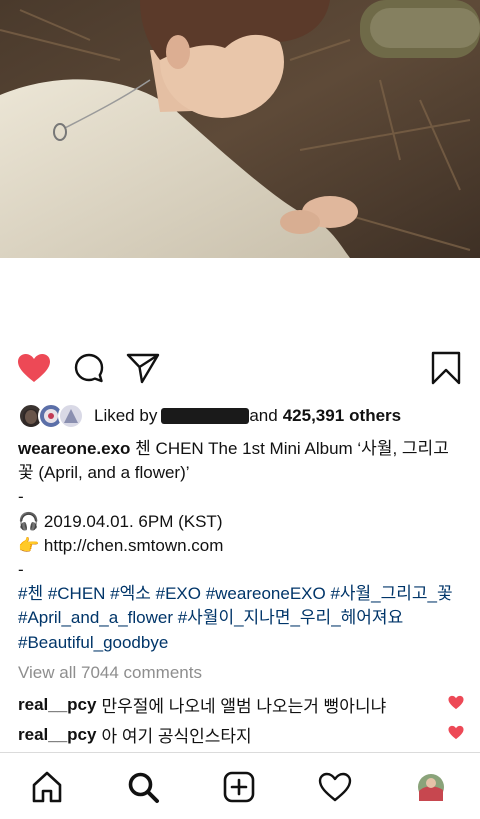  I want to click on comment-button, so click(89, 370).